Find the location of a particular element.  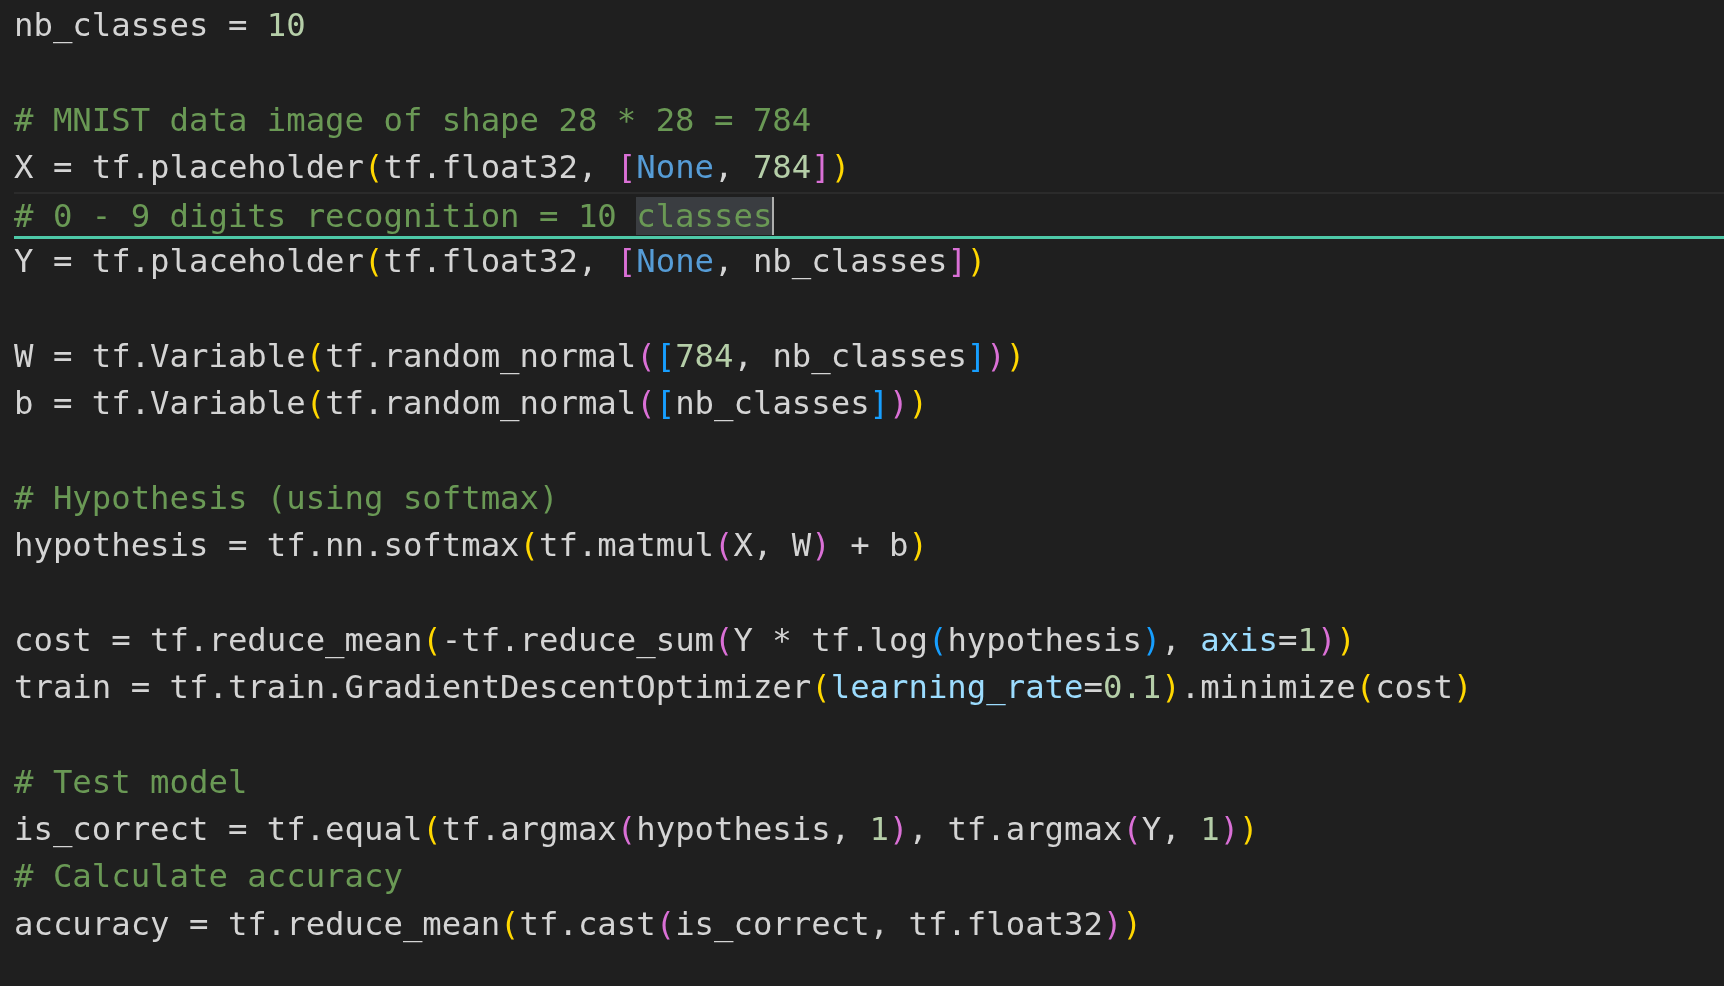

code-line: b = tf.Variable(tf.random_normal([nb_classes])) is located at coordinates (471, 403).